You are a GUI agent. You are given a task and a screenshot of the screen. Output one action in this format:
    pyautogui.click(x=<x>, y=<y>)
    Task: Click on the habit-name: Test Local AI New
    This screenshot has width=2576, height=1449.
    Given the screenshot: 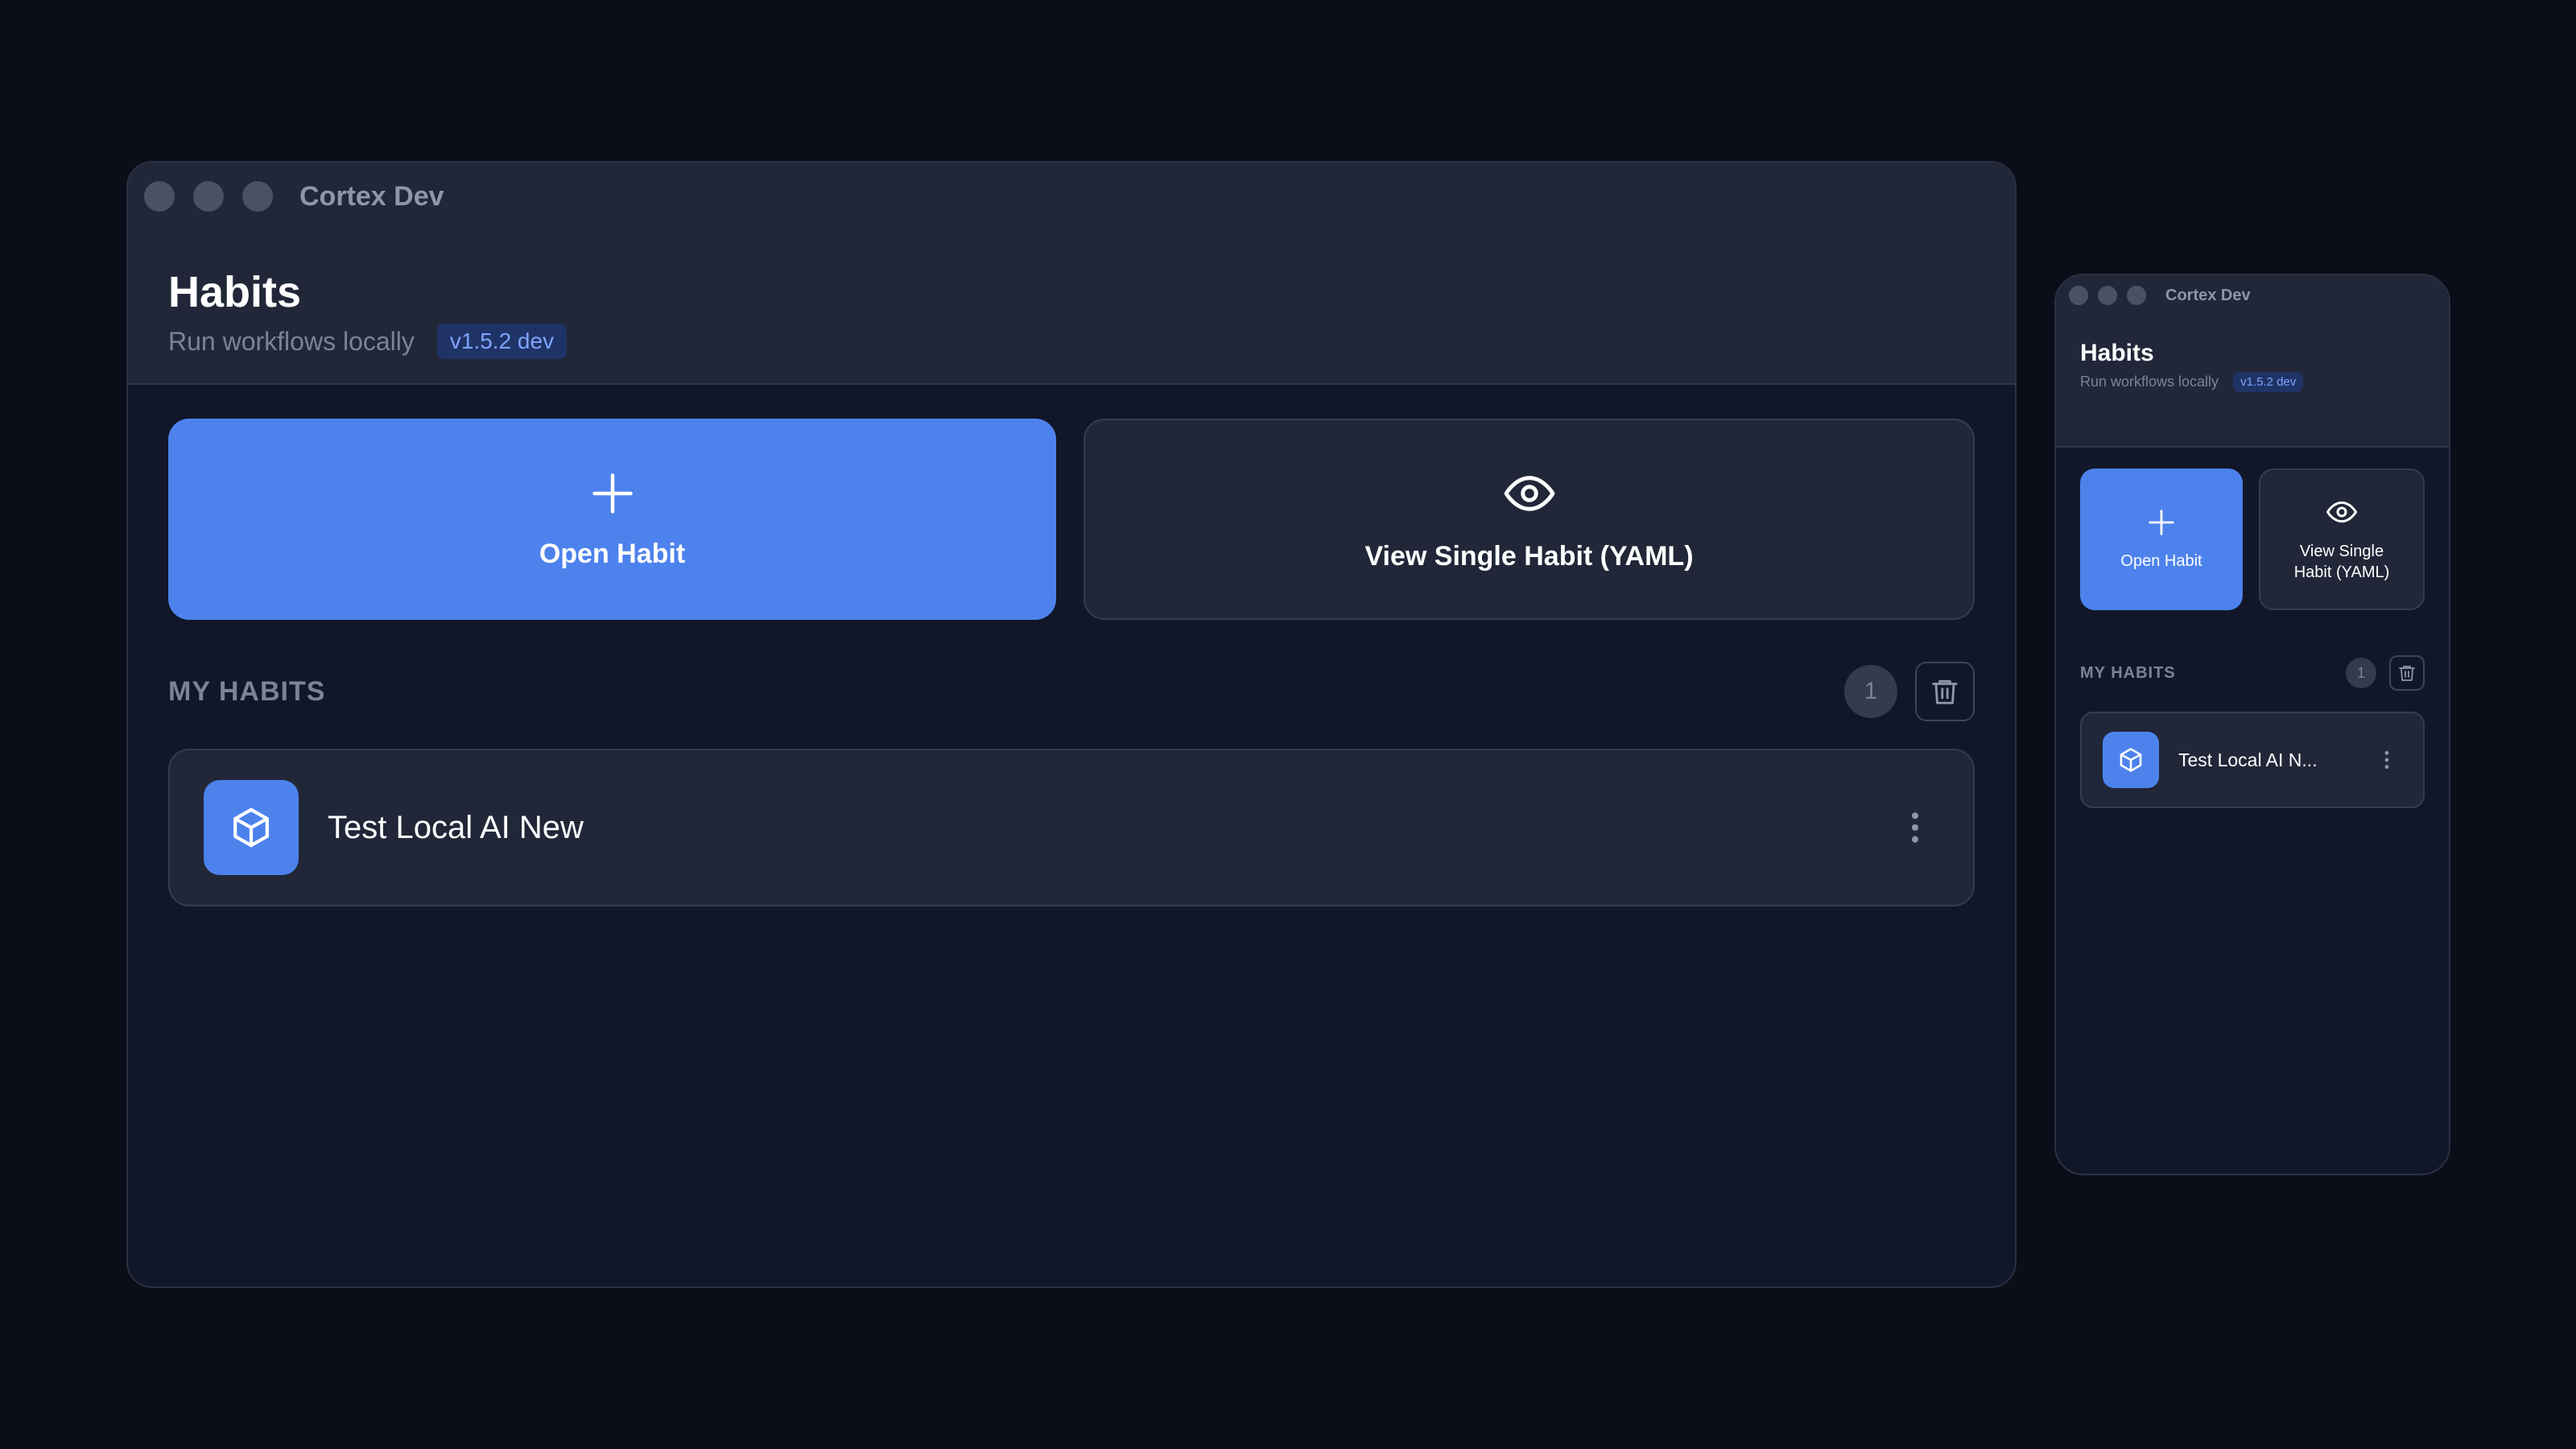 What is the action you would take?
    pyautogui.click(x=456, y=827)
    